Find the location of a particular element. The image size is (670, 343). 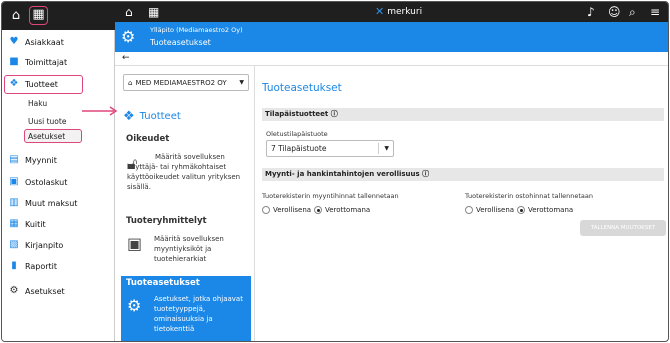

merkuri-logo-mark: ✕ is located at coordinates (380, 11).